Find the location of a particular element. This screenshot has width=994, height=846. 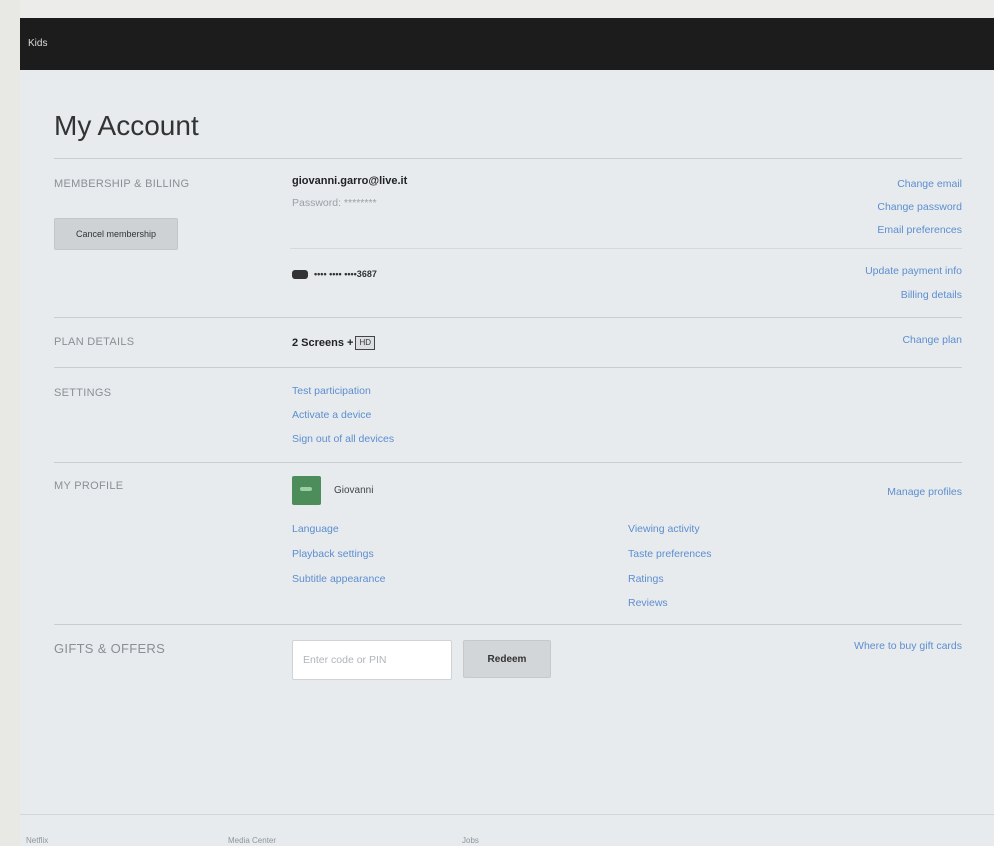

sign-out-all-devices-link: Sign out of all devices is located at coordinates (343, 439).